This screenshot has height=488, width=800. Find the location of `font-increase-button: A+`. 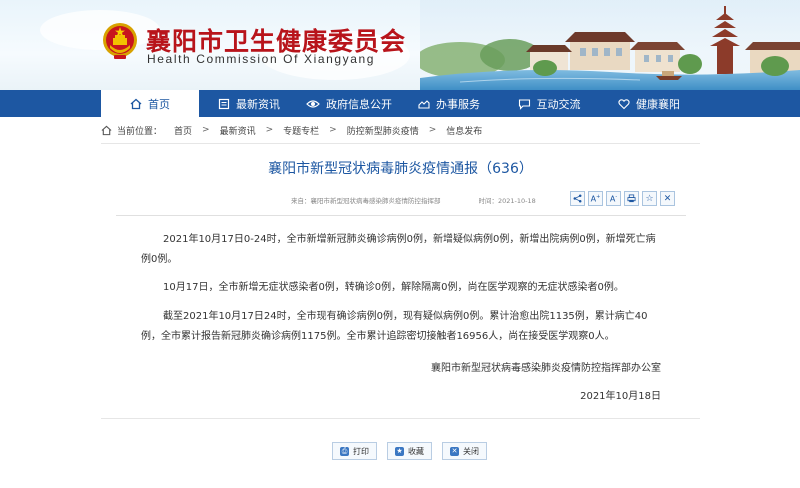

font-increase-button: A+ is located at coordinates (595, 198).